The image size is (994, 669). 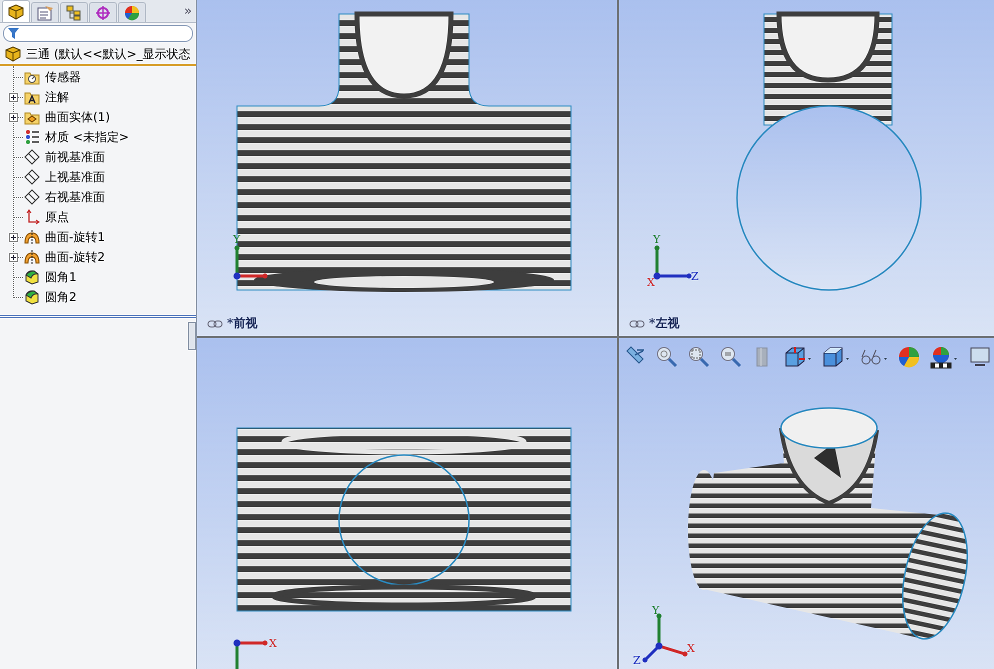 What do you see at coordinates (57, 97) in the screenshot?
I see `tree-item-label: 注解` at bounding box center [57, 97].